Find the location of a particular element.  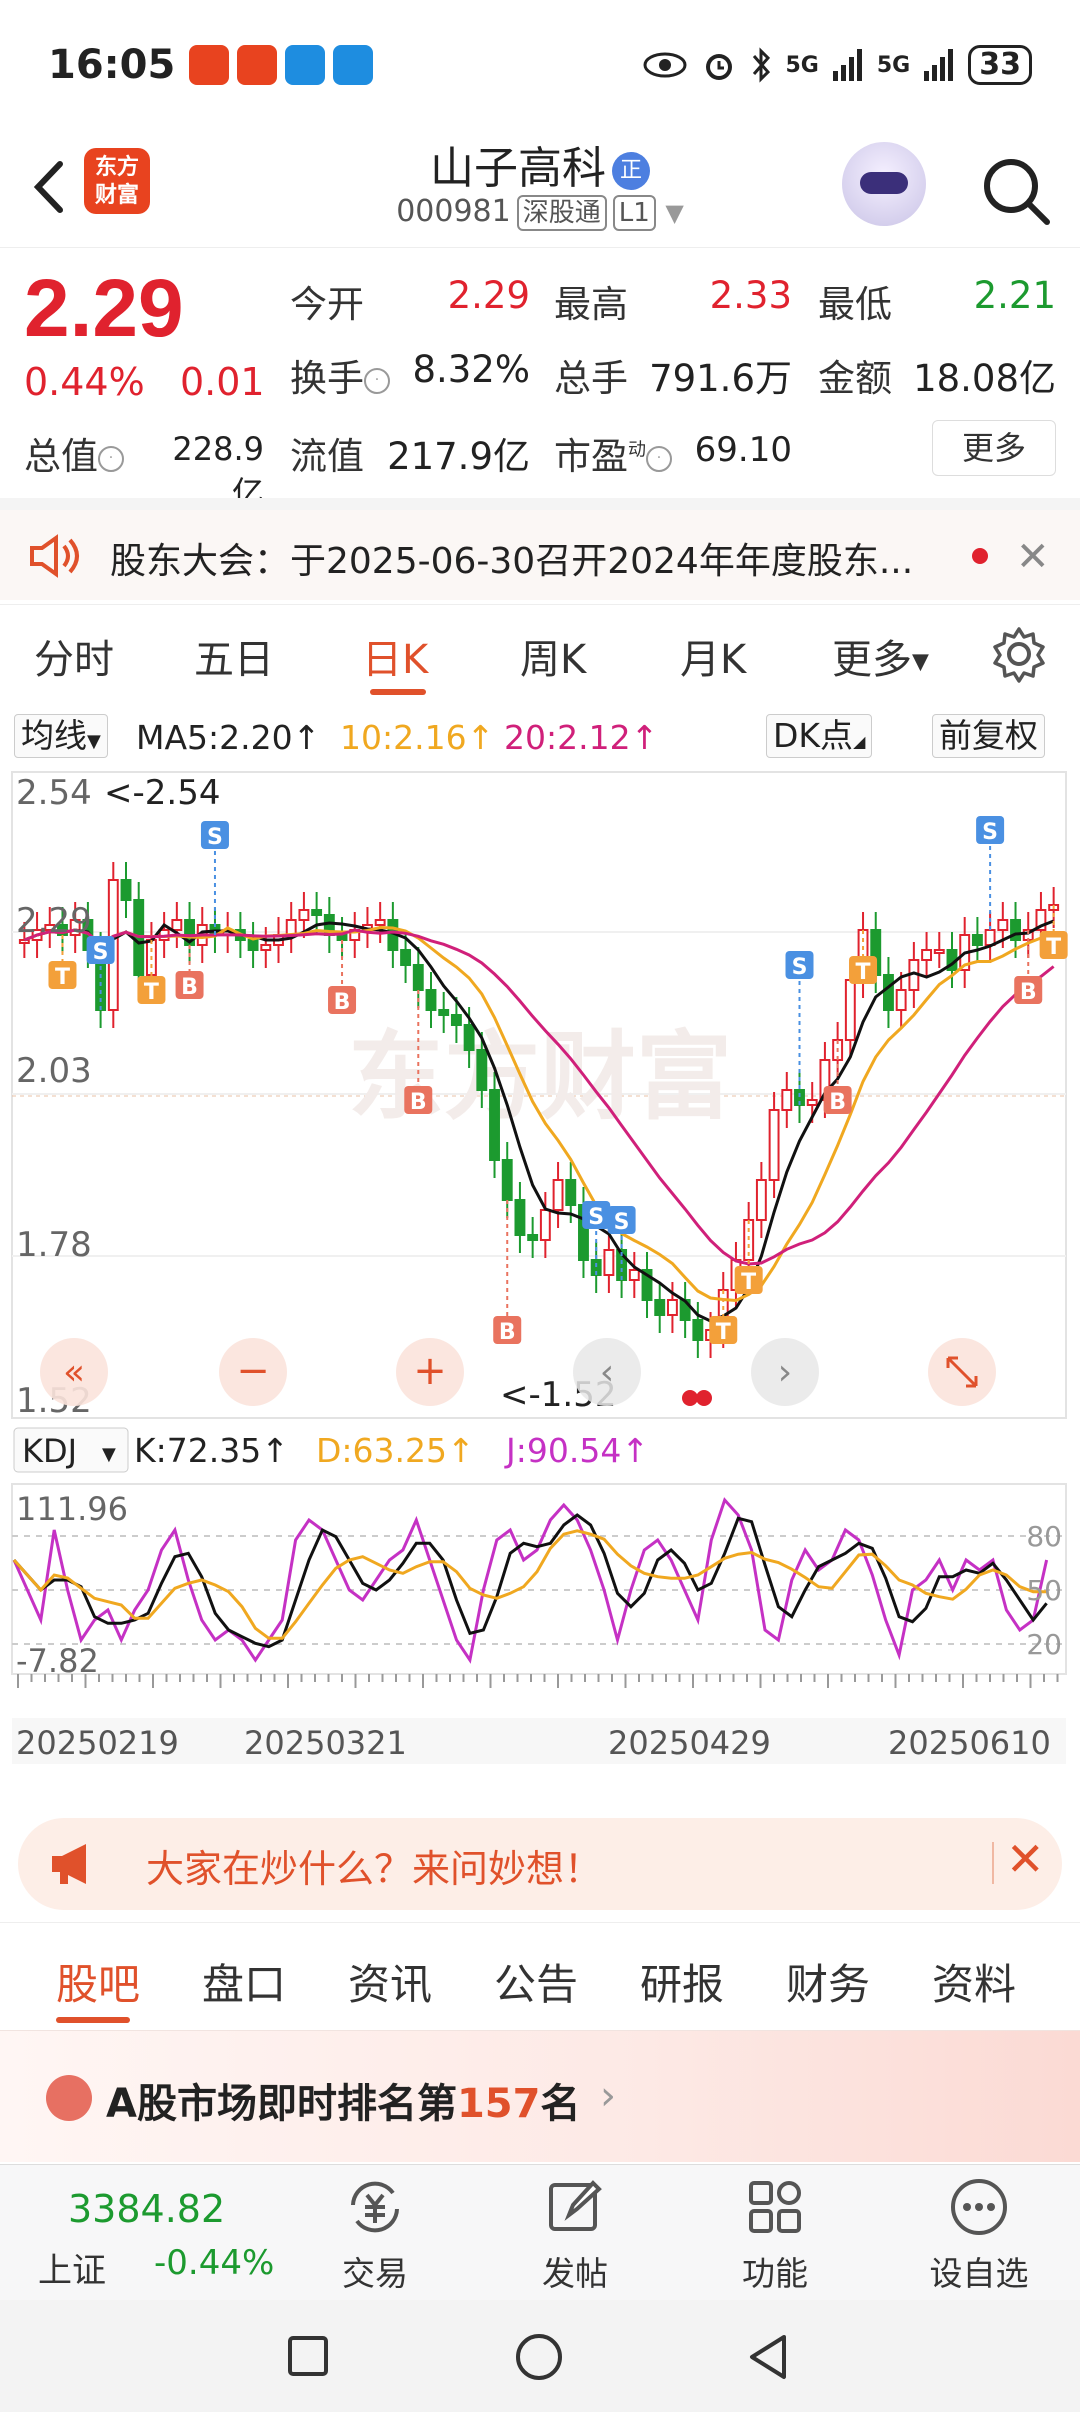

turnover-label: 换手 · is located at coordinates (340, 375).